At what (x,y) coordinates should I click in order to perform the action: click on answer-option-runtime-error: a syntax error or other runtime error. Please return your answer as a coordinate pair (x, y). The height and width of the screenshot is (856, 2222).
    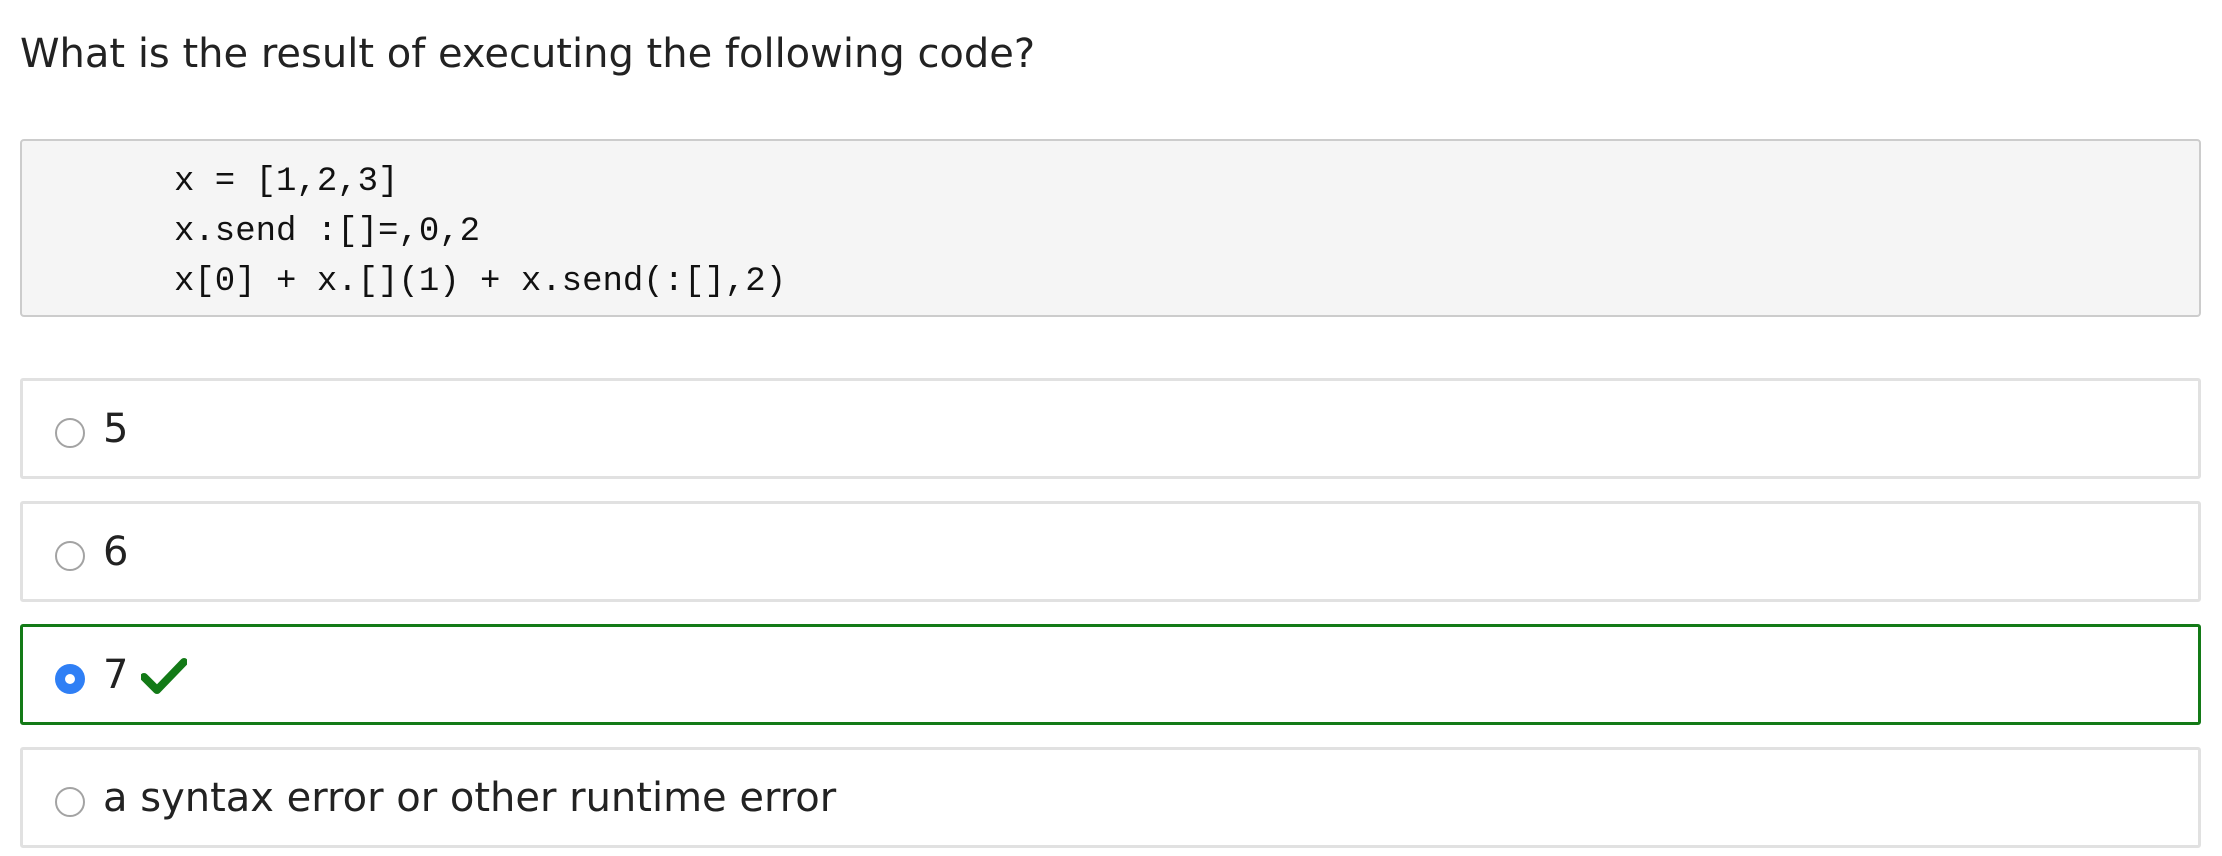
    Looking at the image, I should click on (1110, 797).